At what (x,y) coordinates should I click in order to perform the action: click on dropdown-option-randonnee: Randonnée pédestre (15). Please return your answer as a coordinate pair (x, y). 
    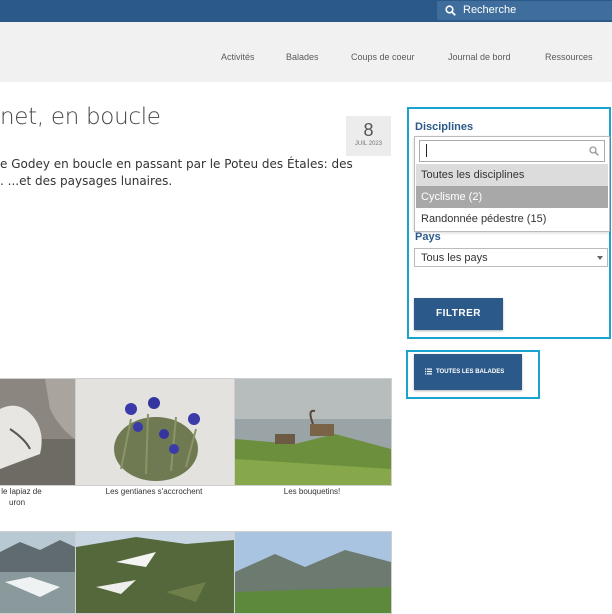
    Looking at the image, I should click on (512, 219).